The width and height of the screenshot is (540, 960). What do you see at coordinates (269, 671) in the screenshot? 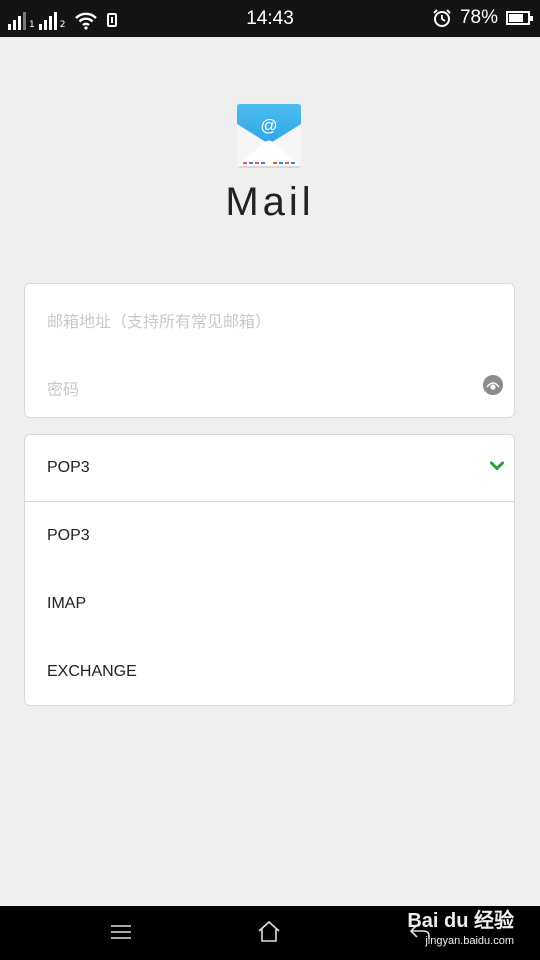
I see `protocol-option-exchange: EXCHANGE` at bounding box center [269, 671].